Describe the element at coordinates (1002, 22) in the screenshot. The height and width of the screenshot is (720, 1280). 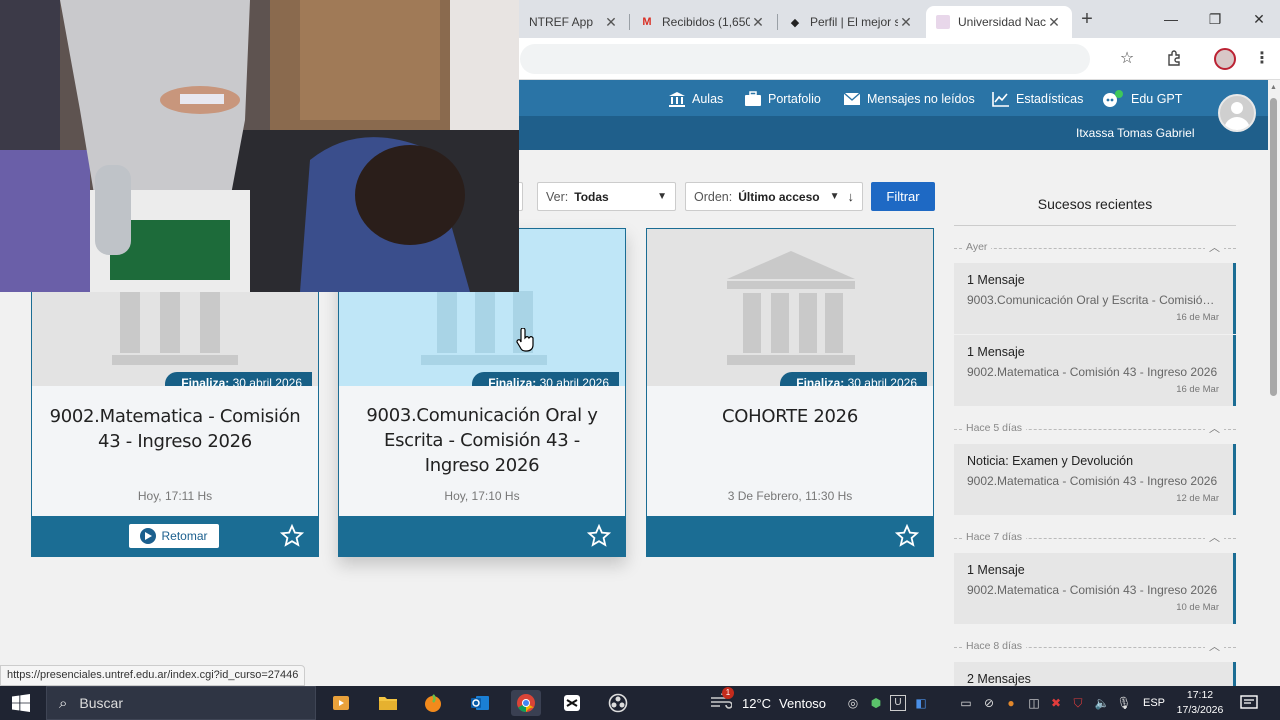
I see `tab-title: Universidad Nac` at that location.